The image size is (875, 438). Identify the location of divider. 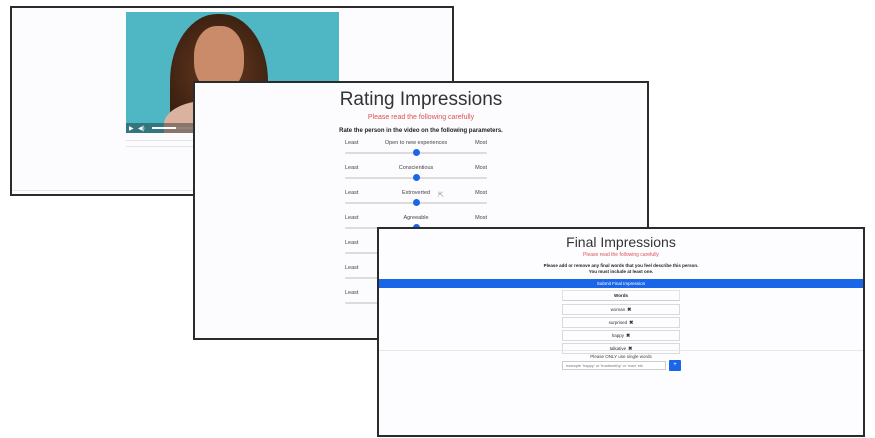
(621, 350).